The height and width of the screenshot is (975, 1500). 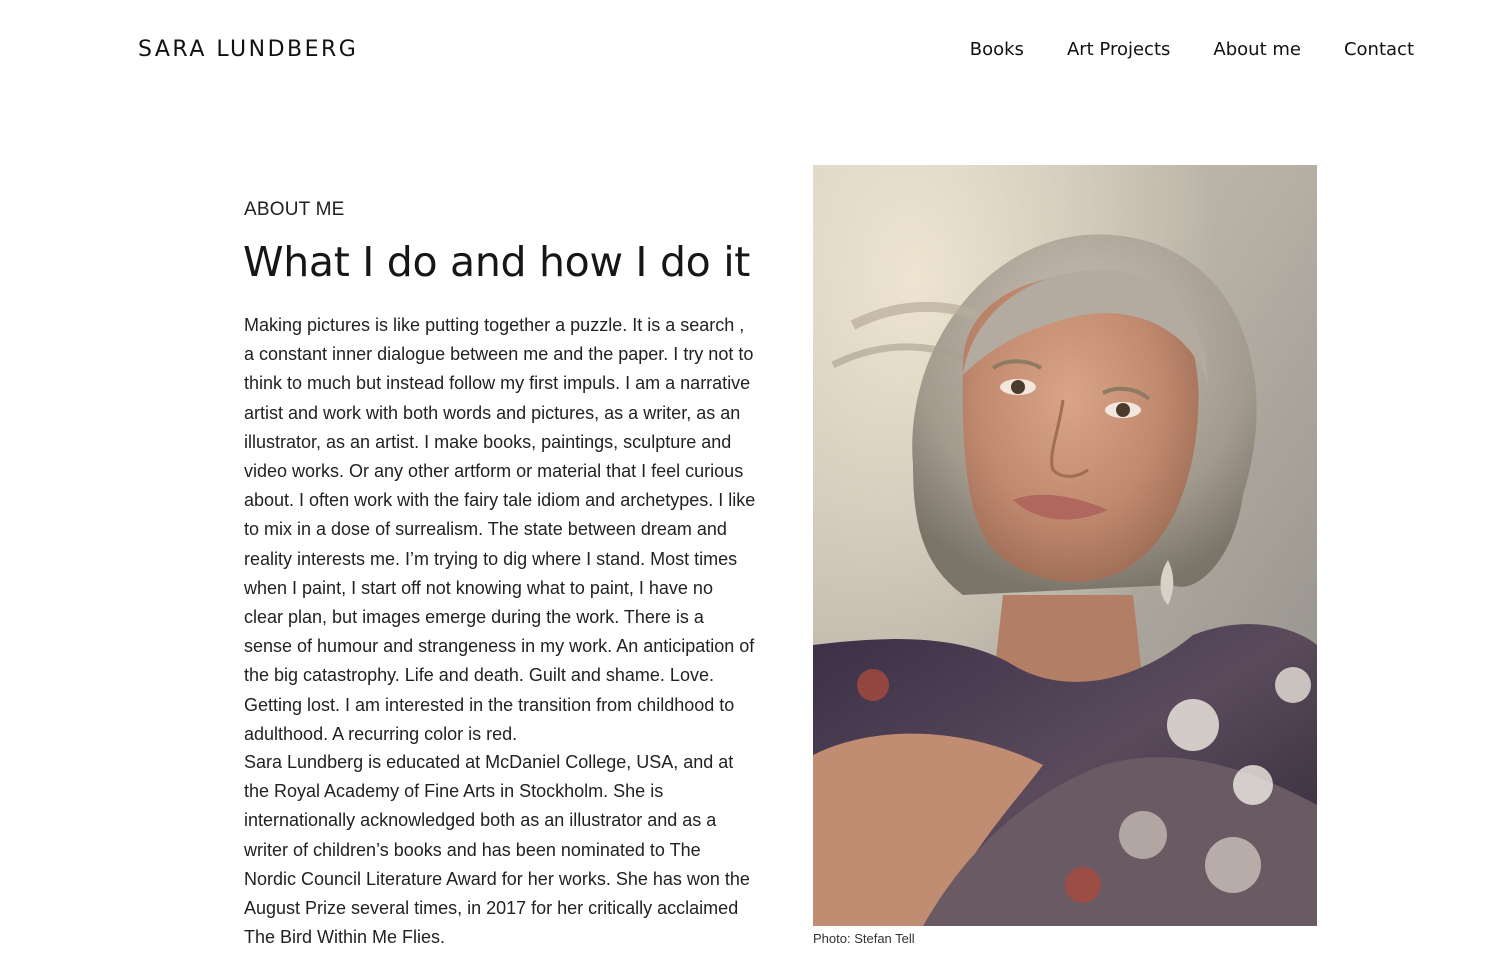 What do you see at coordinates (864, 938) in the screenshot?
I see `photo-credit: Photo: Stefan Tell` at bounding box center [864, 938].